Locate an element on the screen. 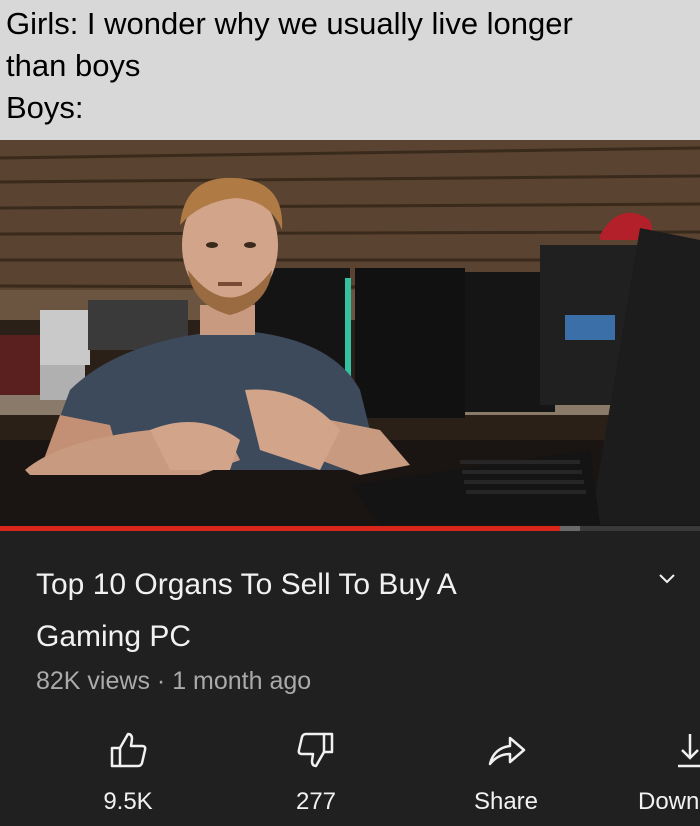  chevron-down-icon is located at coordinates (667, 578).